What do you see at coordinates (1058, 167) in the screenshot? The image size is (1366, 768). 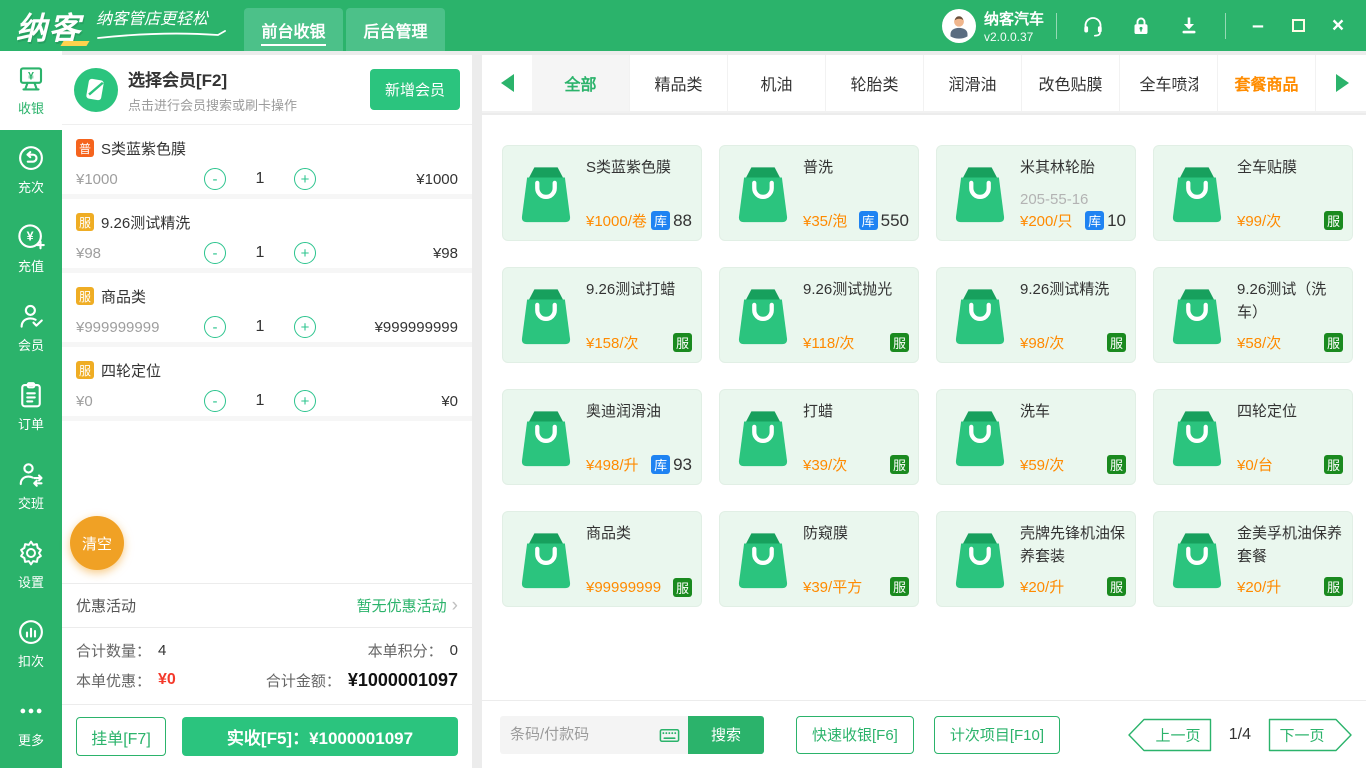 I see `product-name: 米其林轮胎` at bounding box center [1058, 167].